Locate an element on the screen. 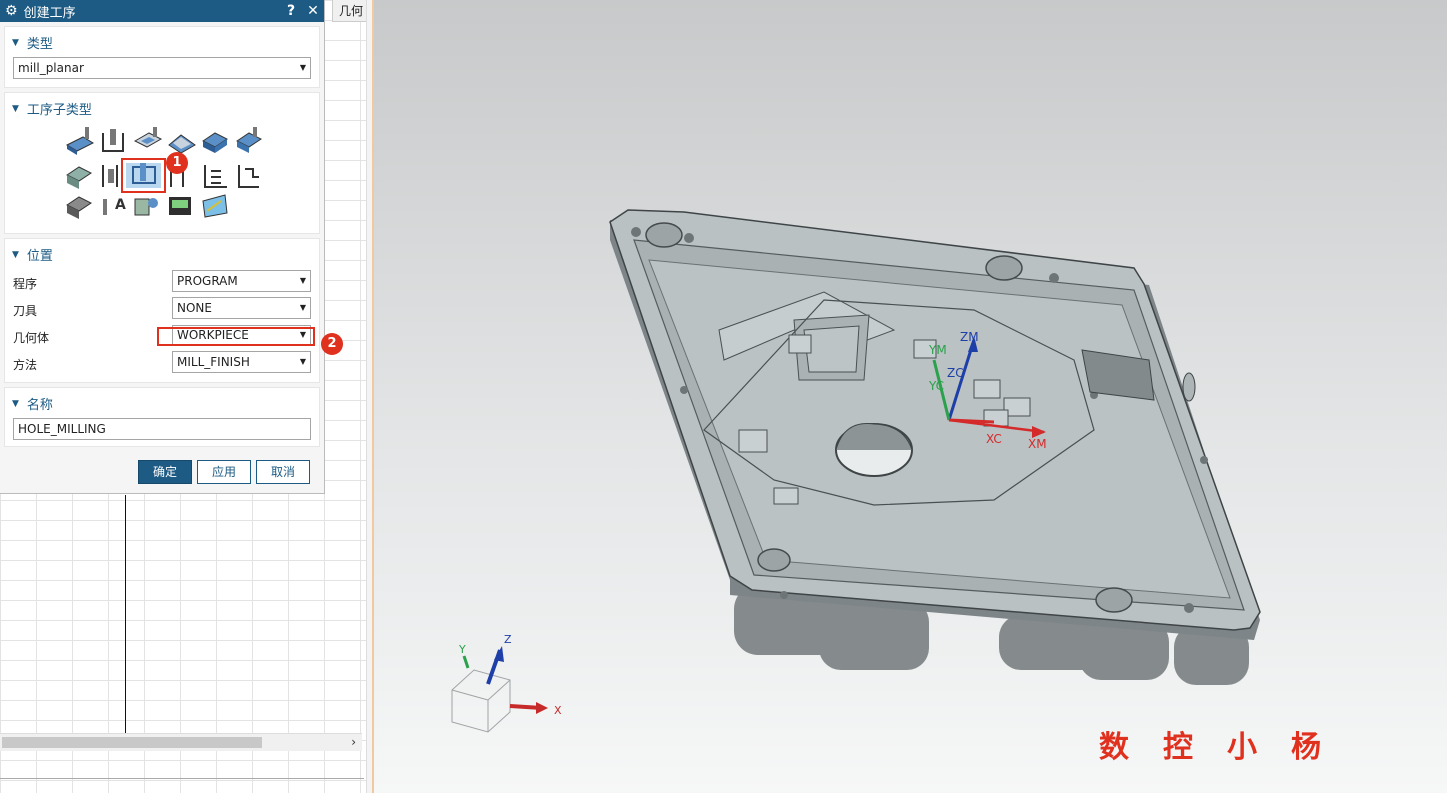 The width and height of the screenshot is (1447, 793). planar-profile-icon is located at coordinates (248, 176).